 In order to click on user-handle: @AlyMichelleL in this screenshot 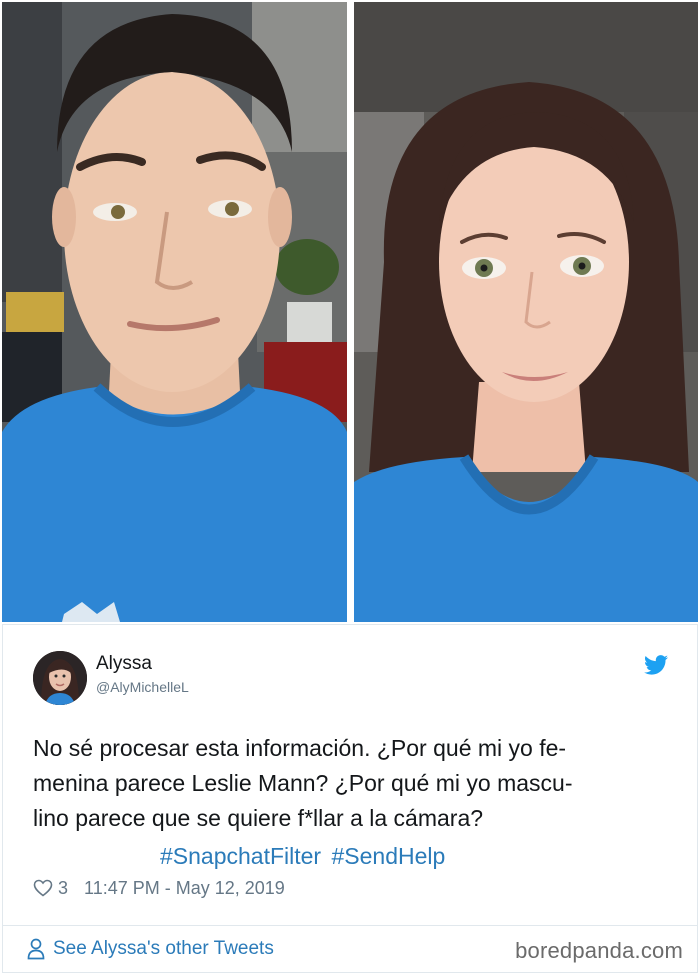, I will do `click(142, 687)`.